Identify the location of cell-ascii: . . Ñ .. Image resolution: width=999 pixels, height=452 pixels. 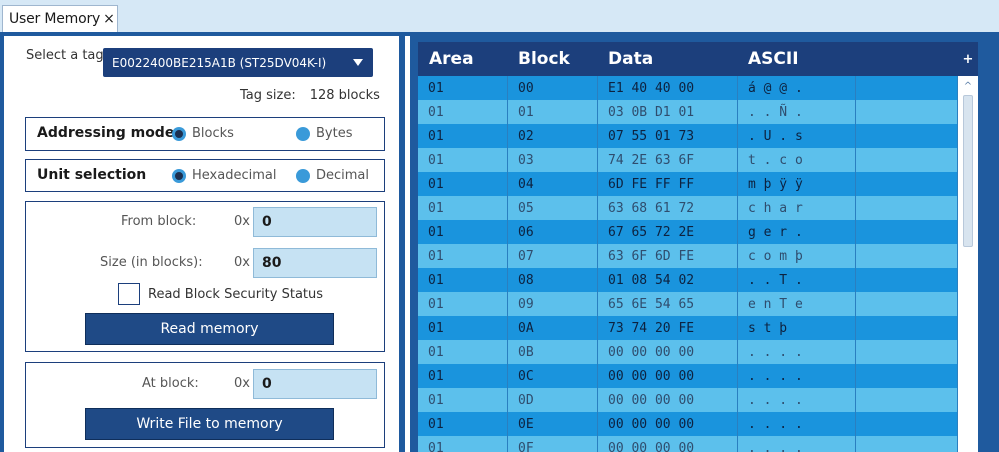
(797, 112).